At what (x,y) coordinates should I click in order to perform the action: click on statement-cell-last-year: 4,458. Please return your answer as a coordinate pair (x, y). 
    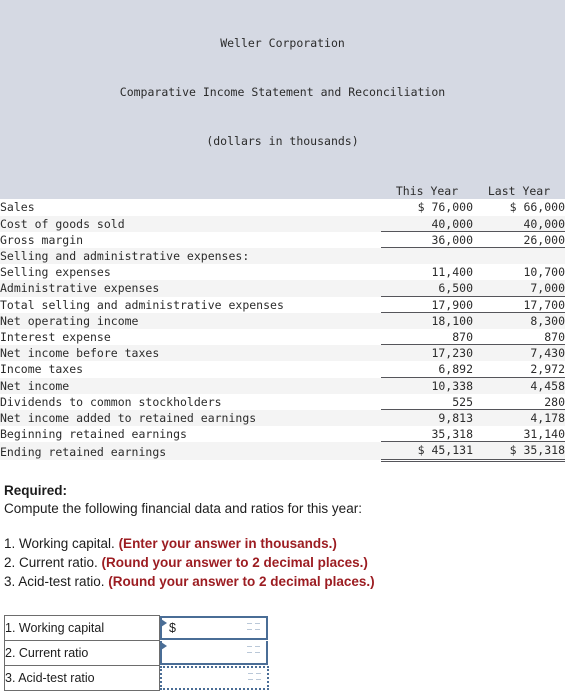
    Looking at the image, I should click on (519, 385).